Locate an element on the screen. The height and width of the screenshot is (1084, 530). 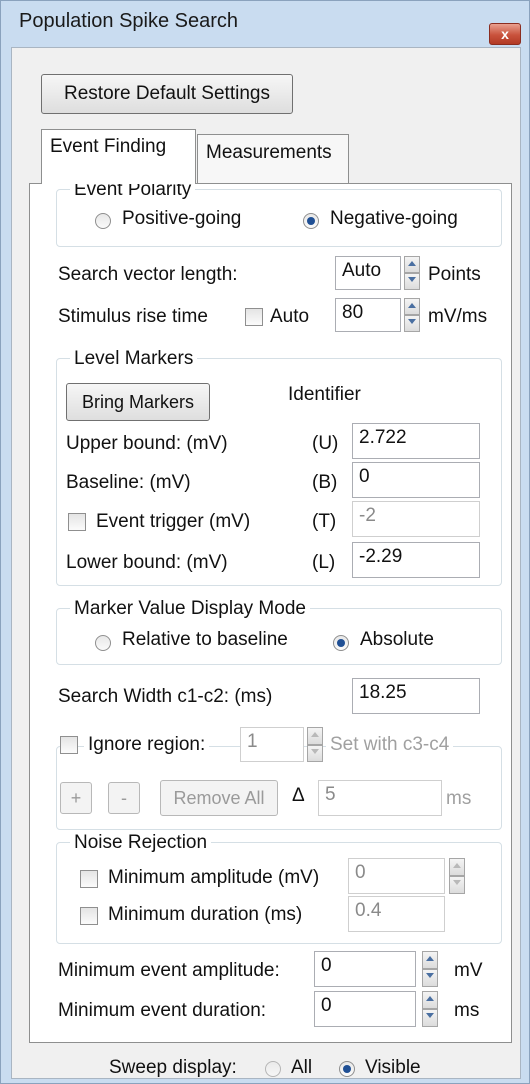
ignore-region-input: 1 is located at coordinates (272, 744).